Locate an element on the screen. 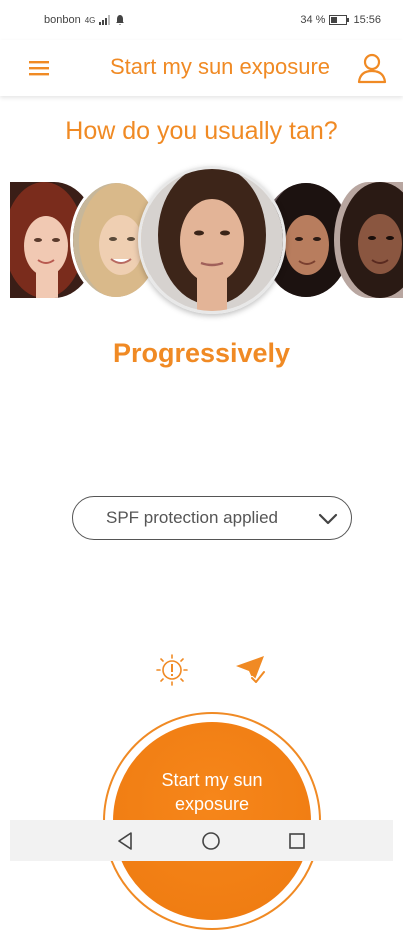  status-left: bonbon 4G is located at coordinates (84, 20).